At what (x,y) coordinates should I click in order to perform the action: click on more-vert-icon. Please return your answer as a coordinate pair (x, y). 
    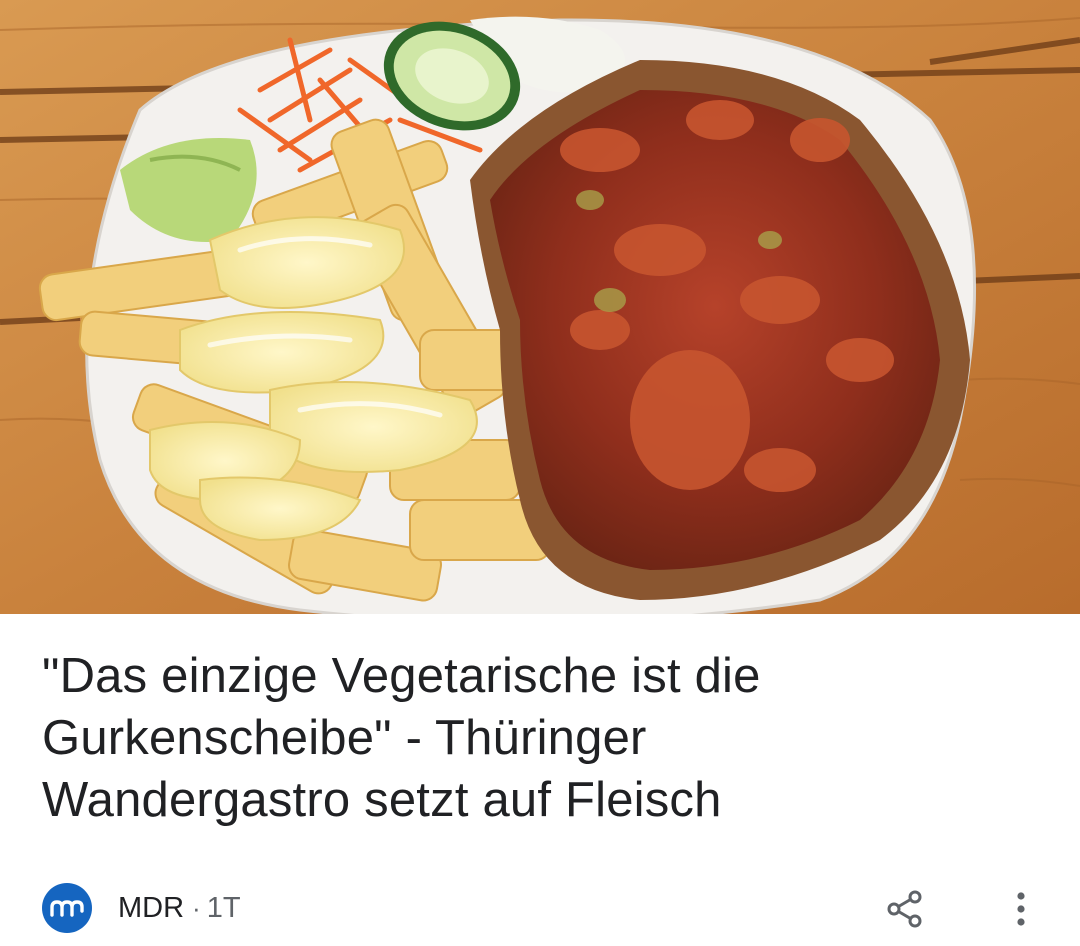
    Looking at the image, I should click on (1021, 909).